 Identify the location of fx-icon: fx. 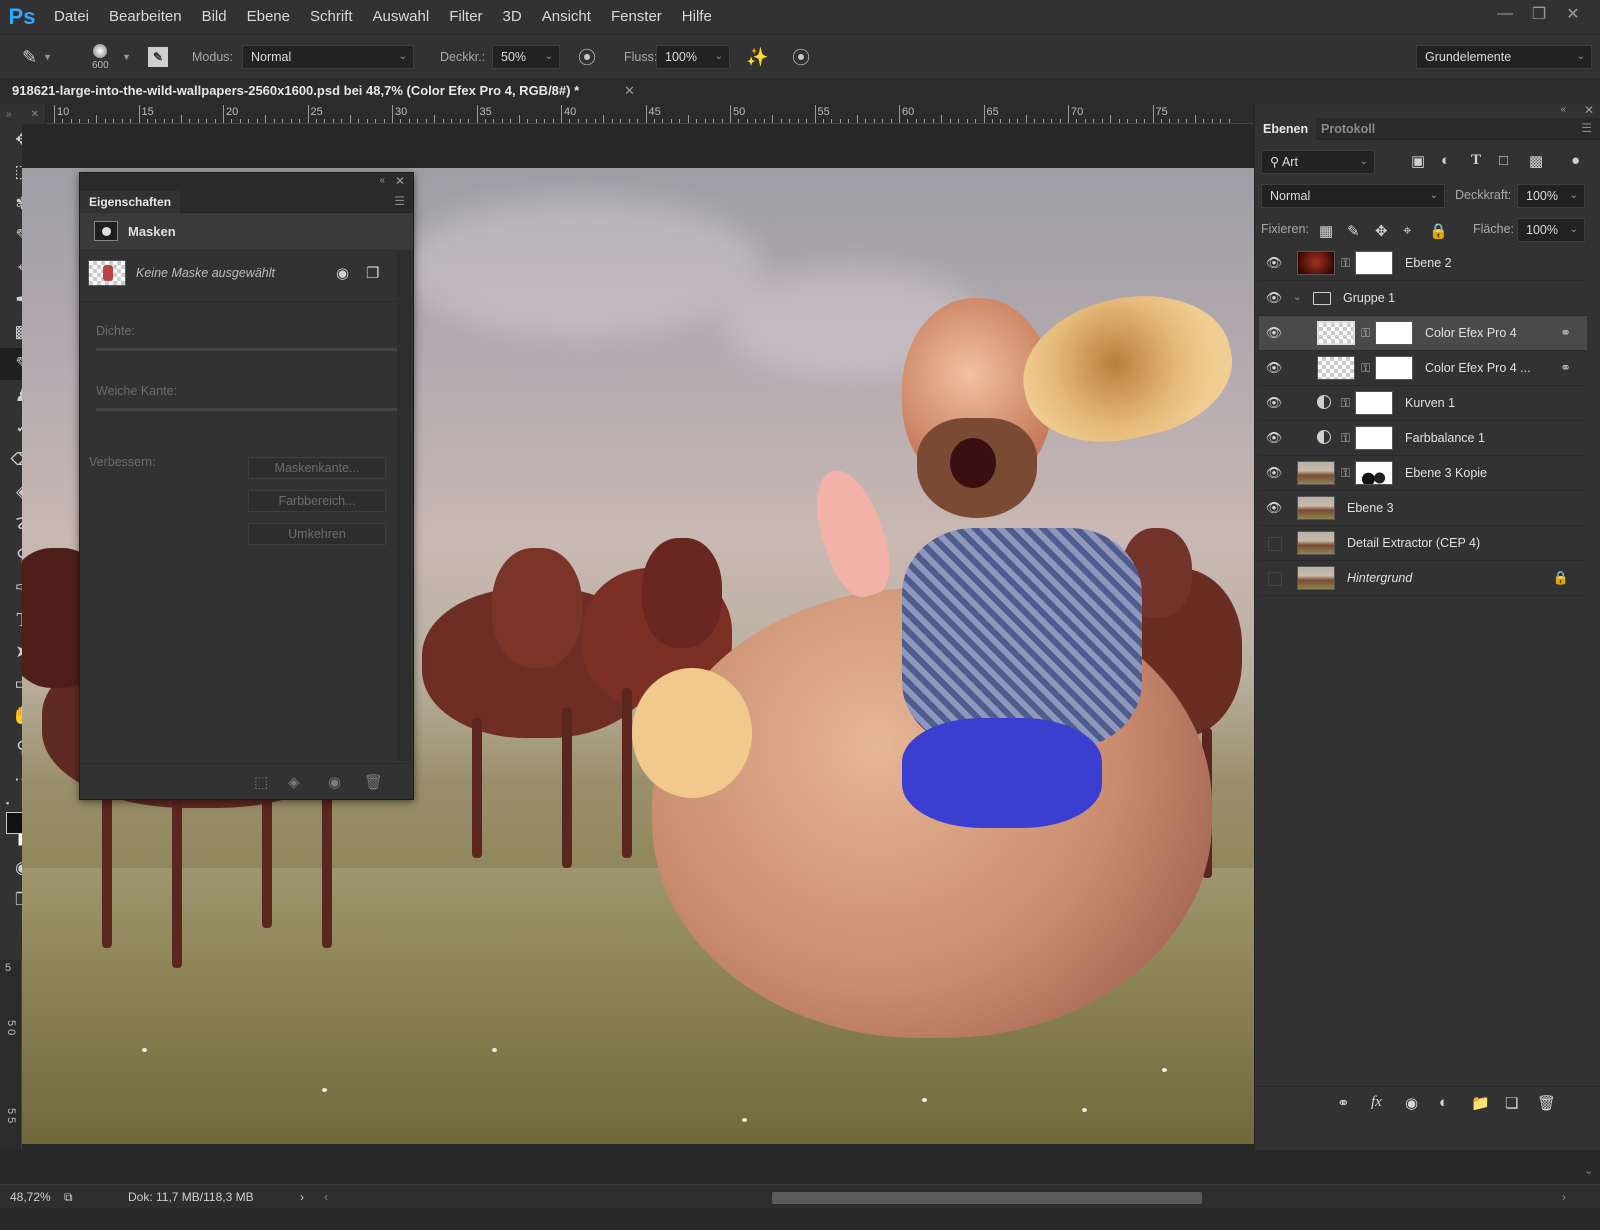
(1376, 1102).